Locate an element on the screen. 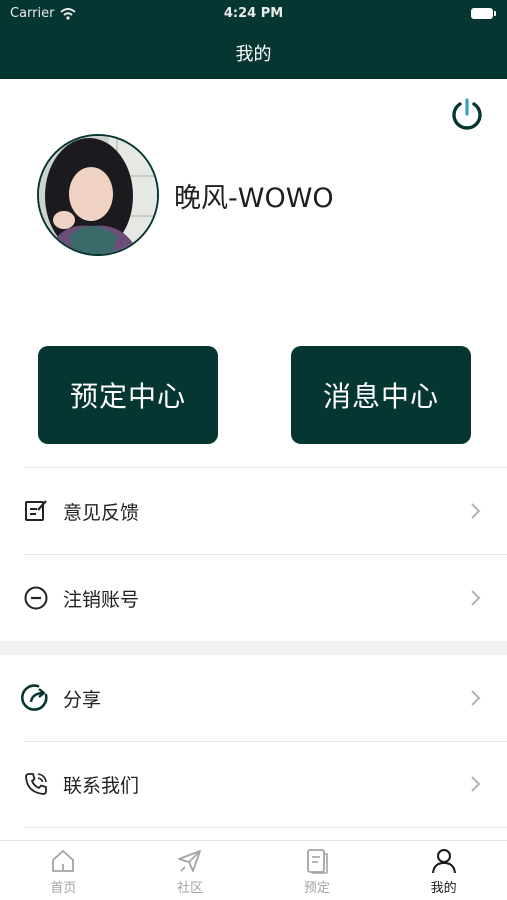 This screenshot has width=507, height=900. section-gap is located at coordinates (253, 648).